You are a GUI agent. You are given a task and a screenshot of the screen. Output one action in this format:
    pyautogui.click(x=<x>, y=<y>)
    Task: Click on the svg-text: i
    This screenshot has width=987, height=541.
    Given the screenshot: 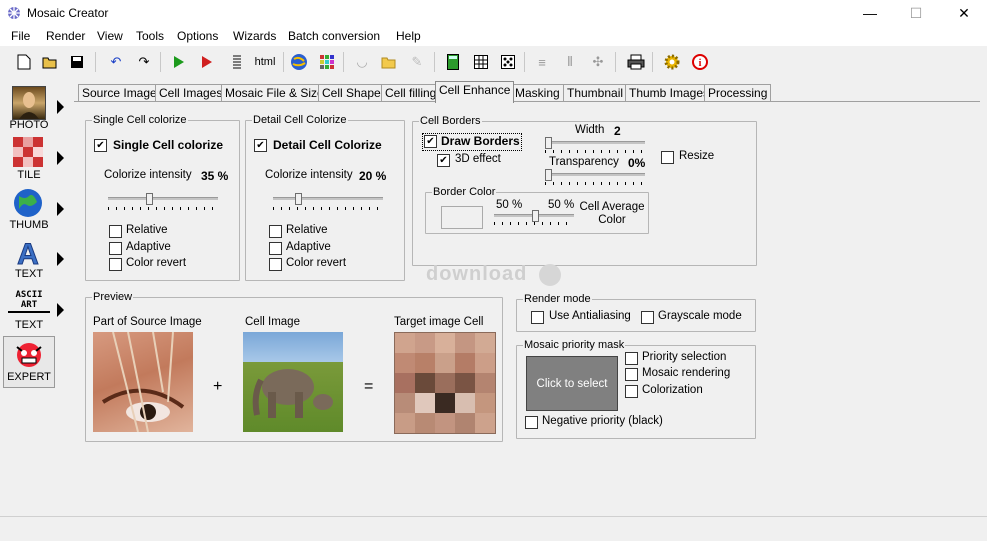 What is the action you would take?
    pyautogui.click(x=700, y=63)
    